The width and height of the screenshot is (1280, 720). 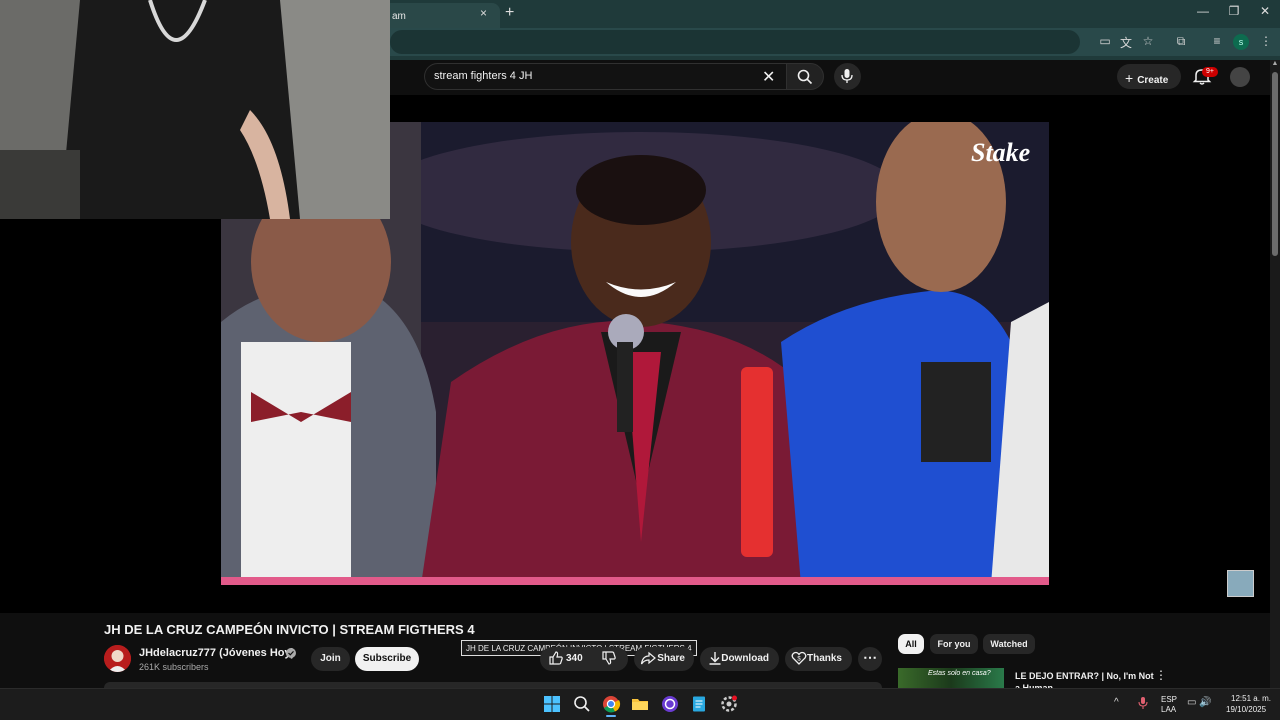 I want to click on thumbs-down-icon, so click(x=609, y=658).